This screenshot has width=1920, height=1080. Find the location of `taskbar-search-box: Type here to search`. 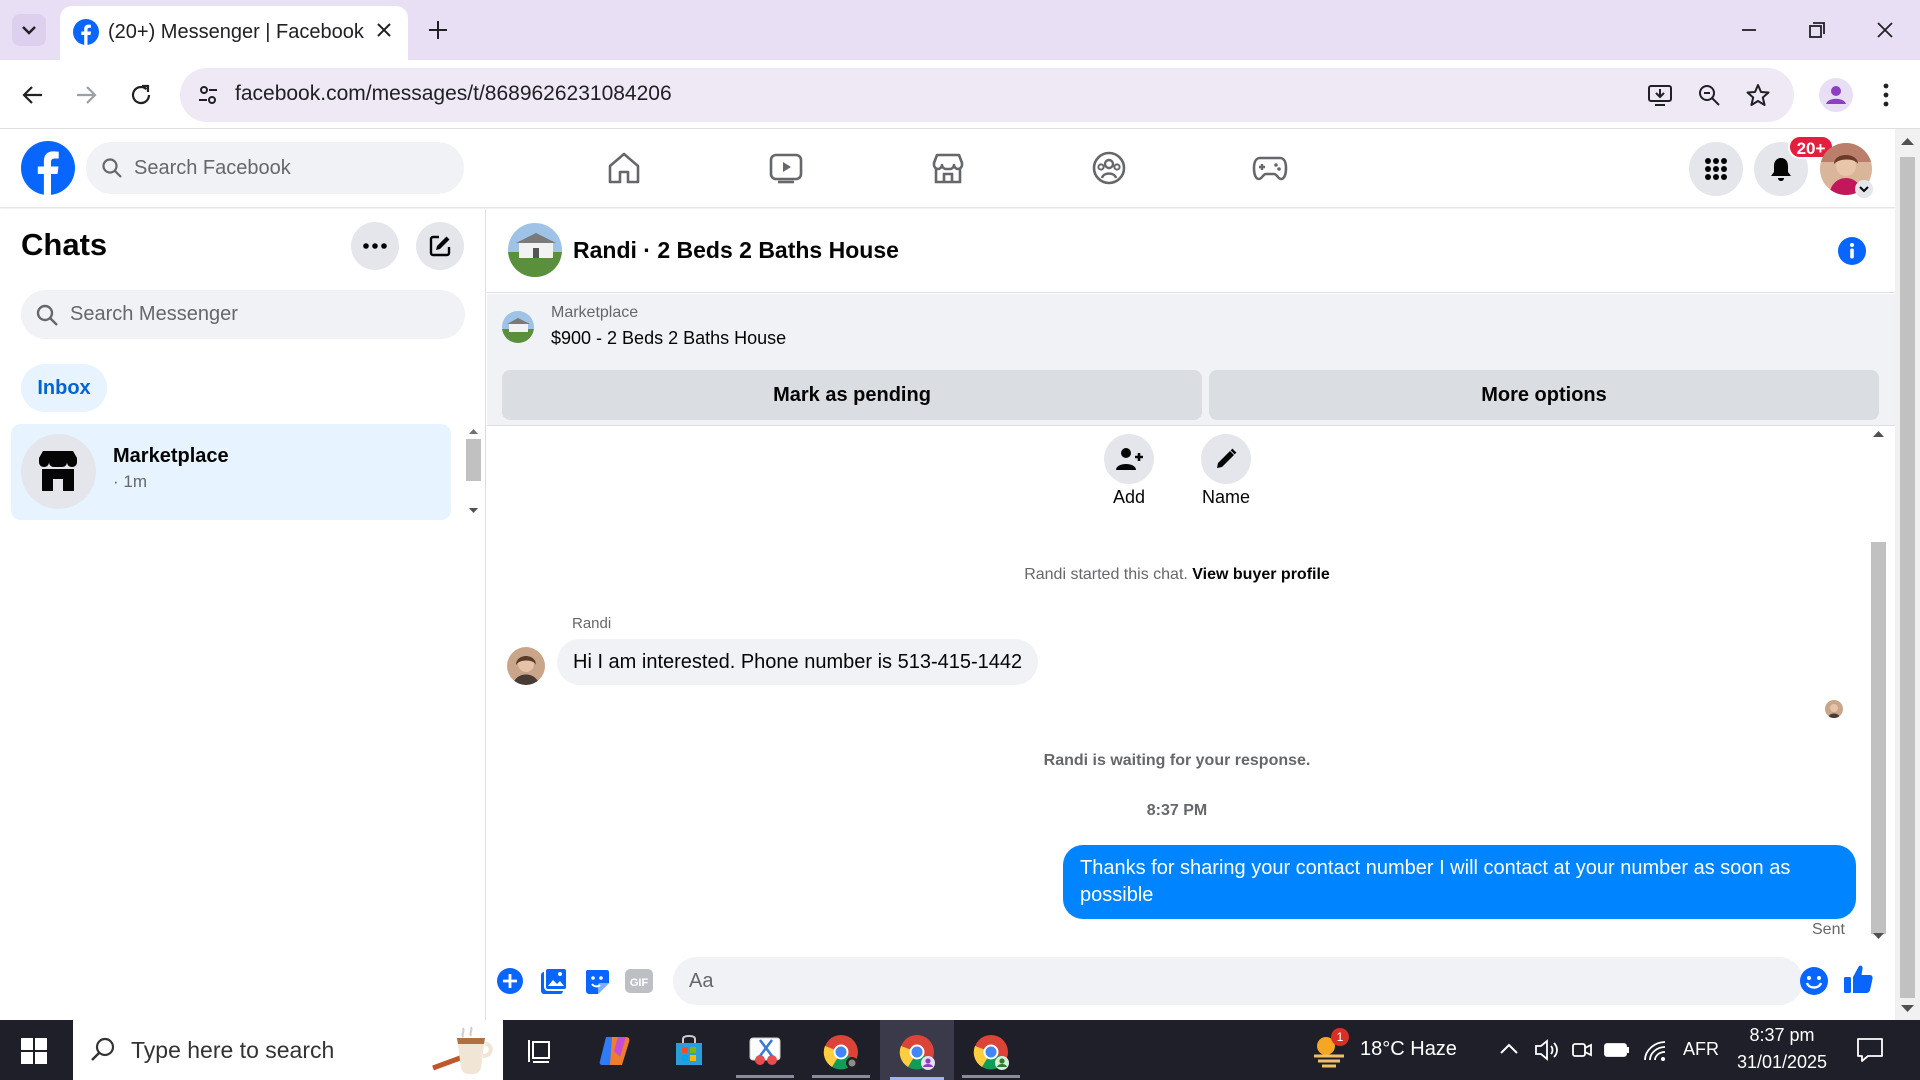

taskbar-search-box: Type here to search is located at coordinates (288, 1050).